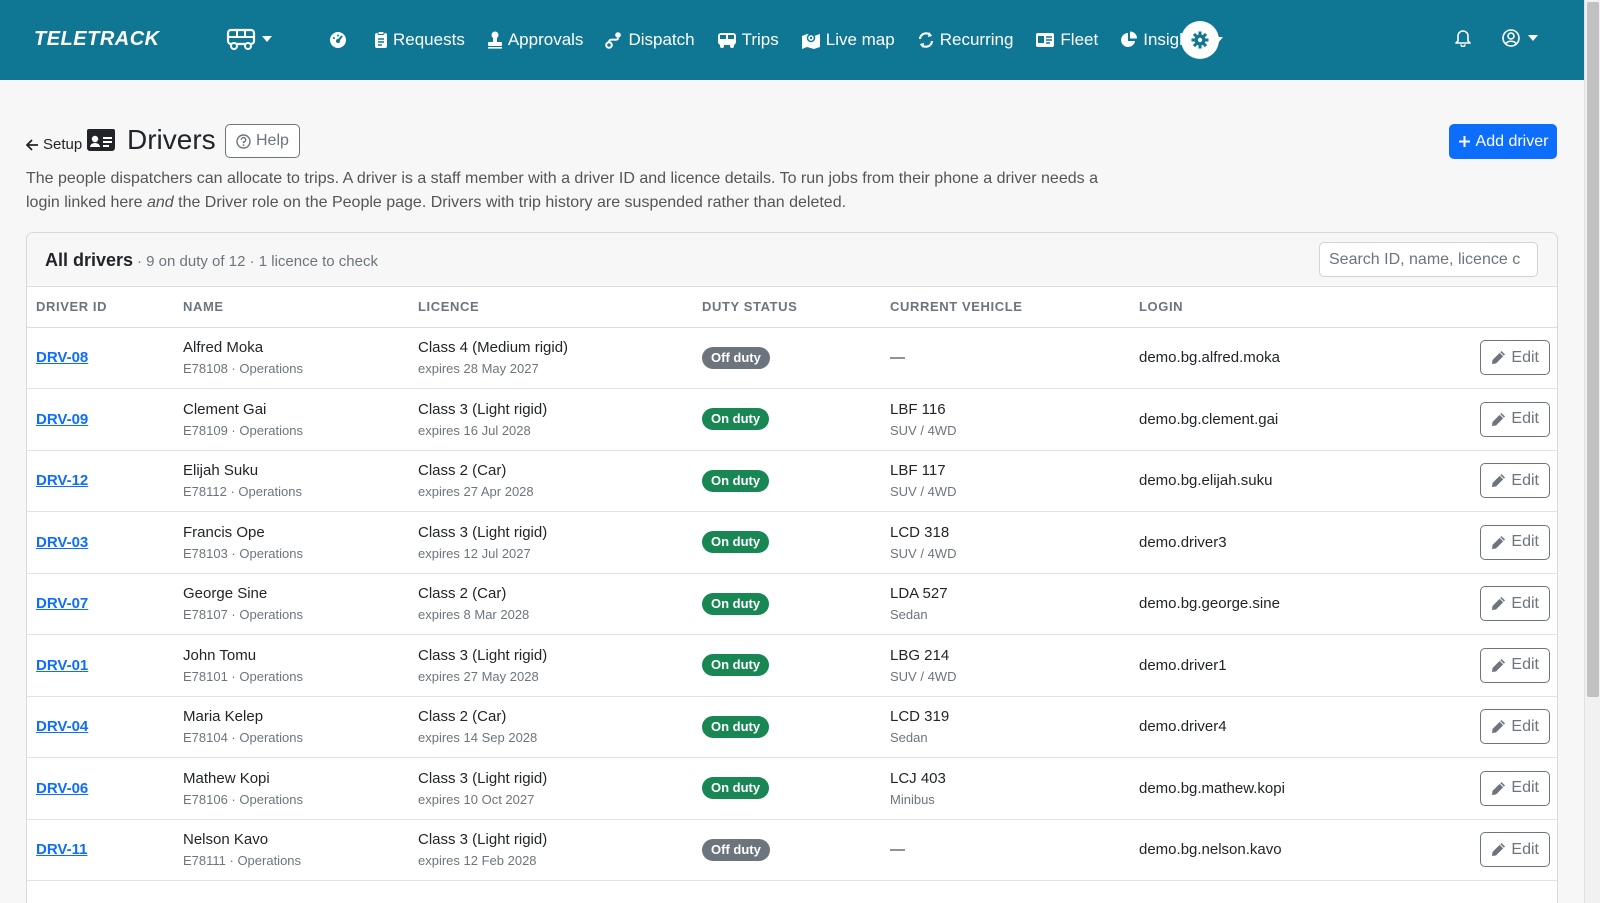  What do you see at coordinates (787, 307) in the screenshot?
I see `column-header: DUTY STATUS` at bounding box center [787, 307].